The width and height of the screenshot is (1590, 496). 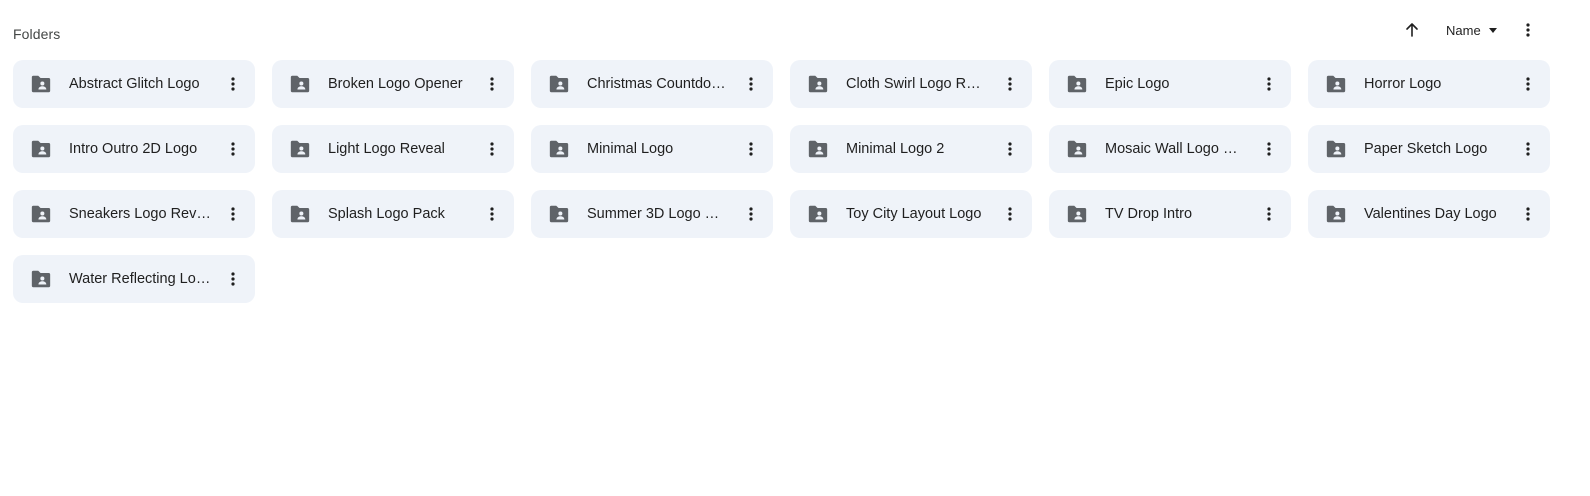 I want to click on arrow-up-icon, so click(x=1412, y=30).